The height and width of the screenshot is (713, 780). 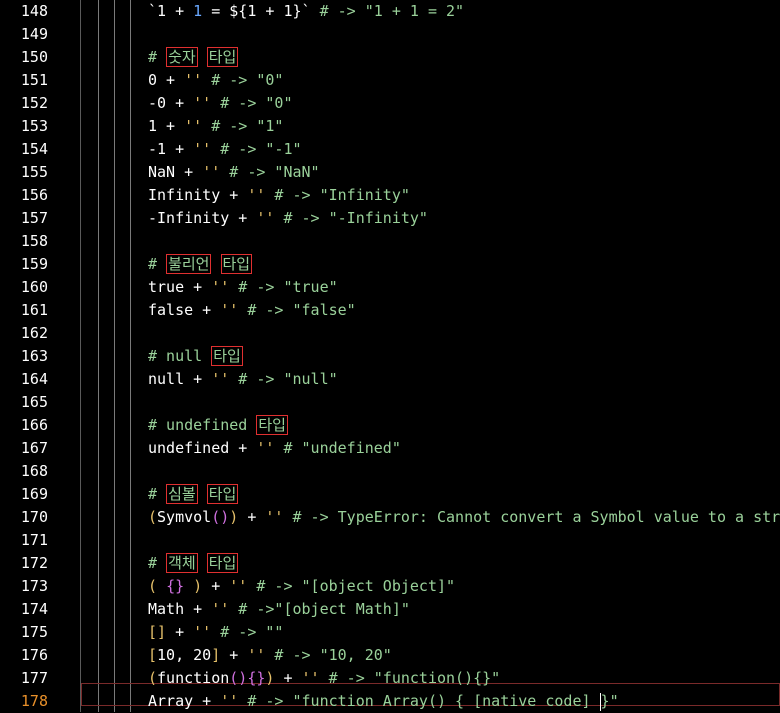 I want to click on line-number: 172, so click(x=34, y=563).